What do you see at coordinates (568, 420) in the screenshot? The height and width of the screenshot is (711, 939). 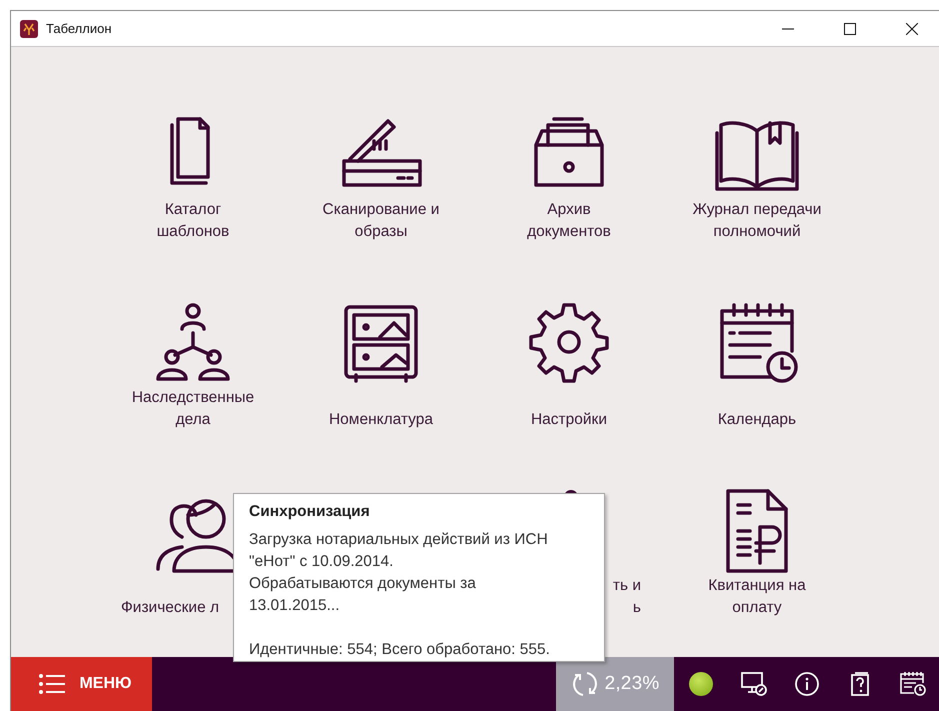 I see `tile-label: Настройки` at bounding box center [568, 420].